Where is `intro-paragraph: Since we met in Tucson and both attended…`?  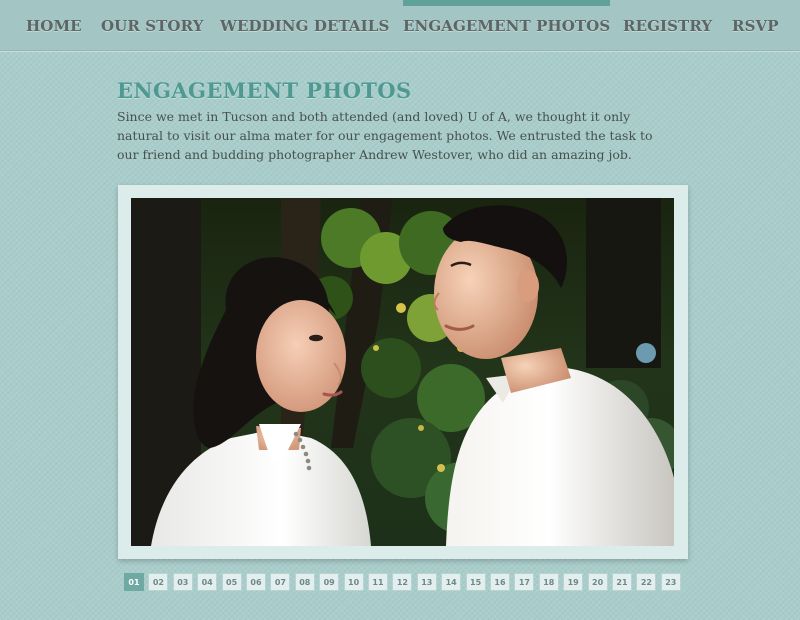
intro-paragraph: Since we met in Tucson and both attended… is located at coordinates (385, 135).